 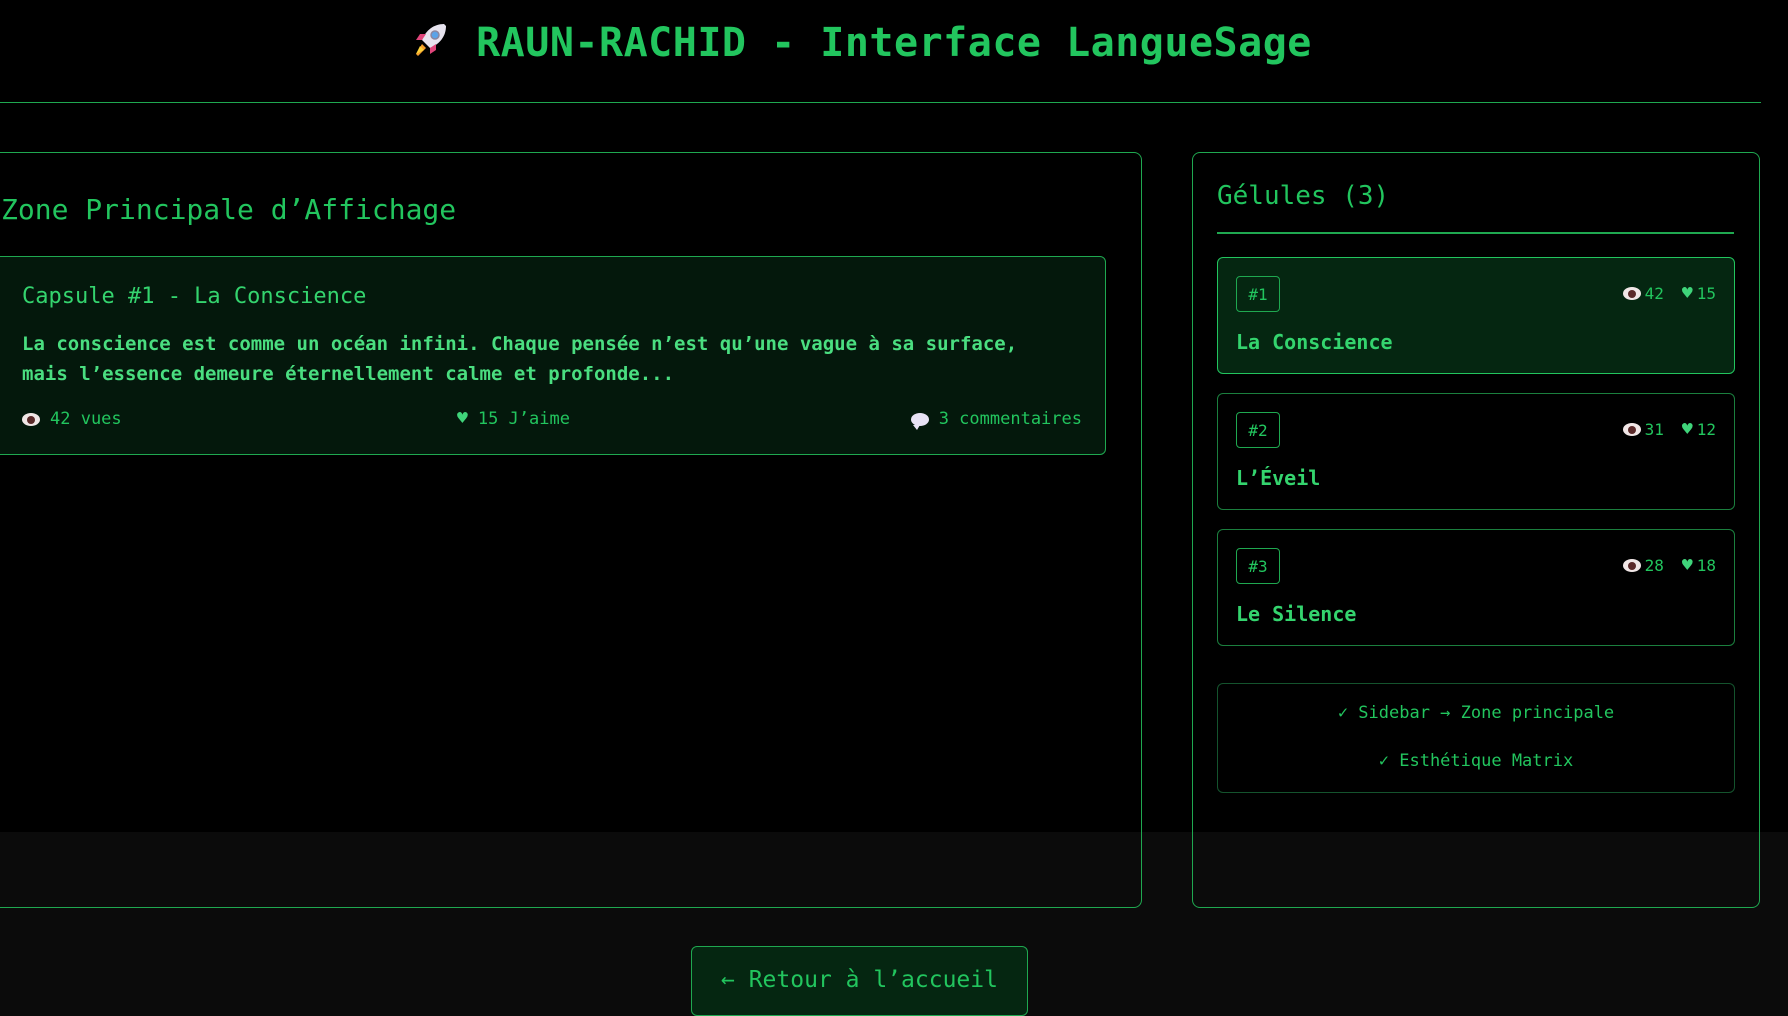 What do you see at coordinates (1654, 293) in the screenshot?
I see `views-count: 42` at bounding box center [1654, 293].